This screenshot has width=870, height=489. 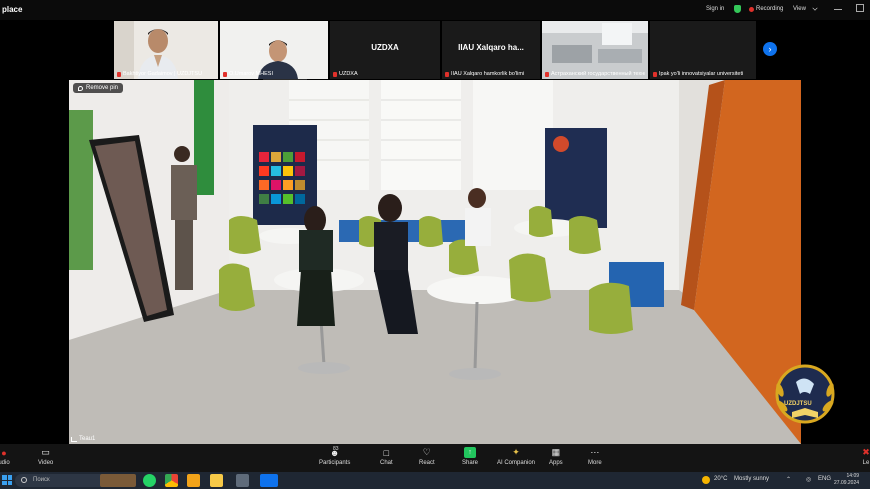 I want to click on react-label: React, so click(x=427, y=463).